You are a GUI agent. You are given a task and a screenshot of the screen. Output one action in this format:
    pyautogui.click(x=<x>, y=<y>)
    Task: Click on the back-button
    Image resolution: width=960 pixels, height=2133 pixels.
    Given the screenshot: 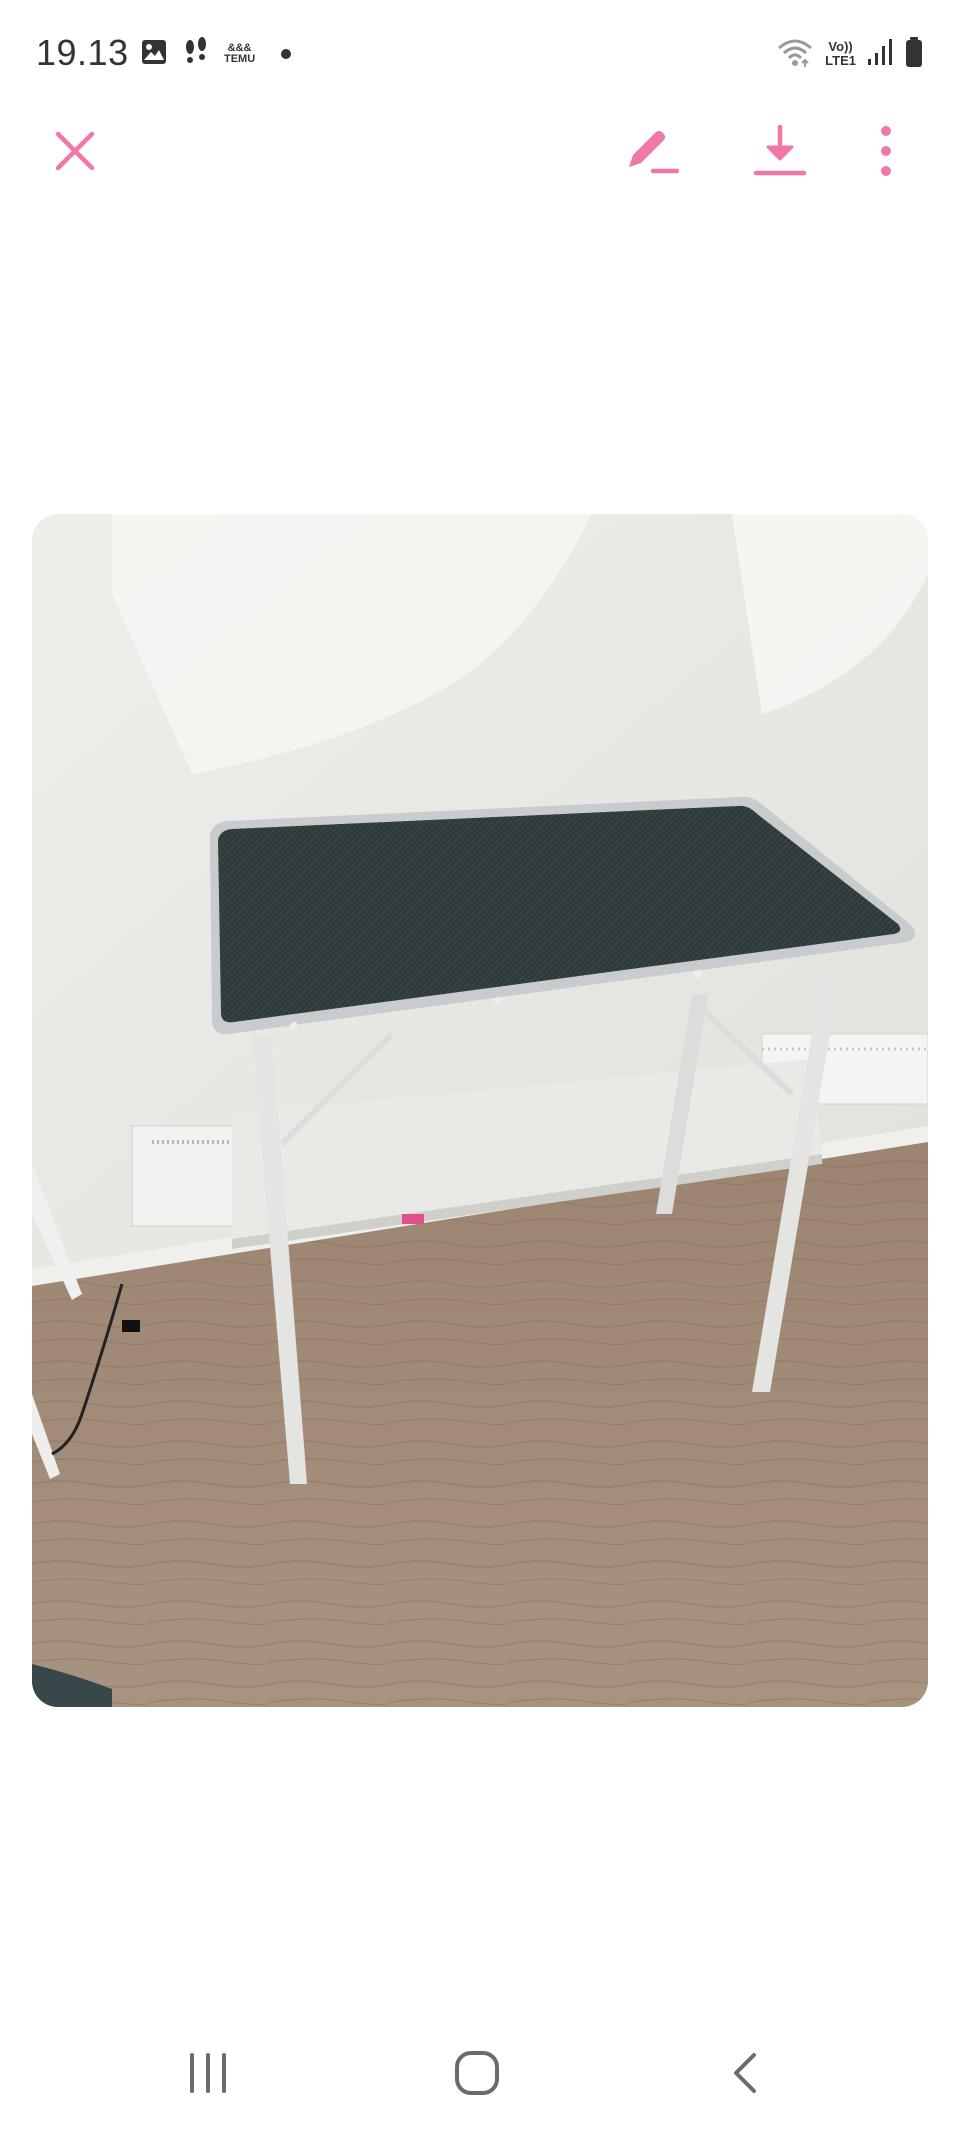 What is the action you would take?
    pyautogui.click(x=745, y=2075)
    